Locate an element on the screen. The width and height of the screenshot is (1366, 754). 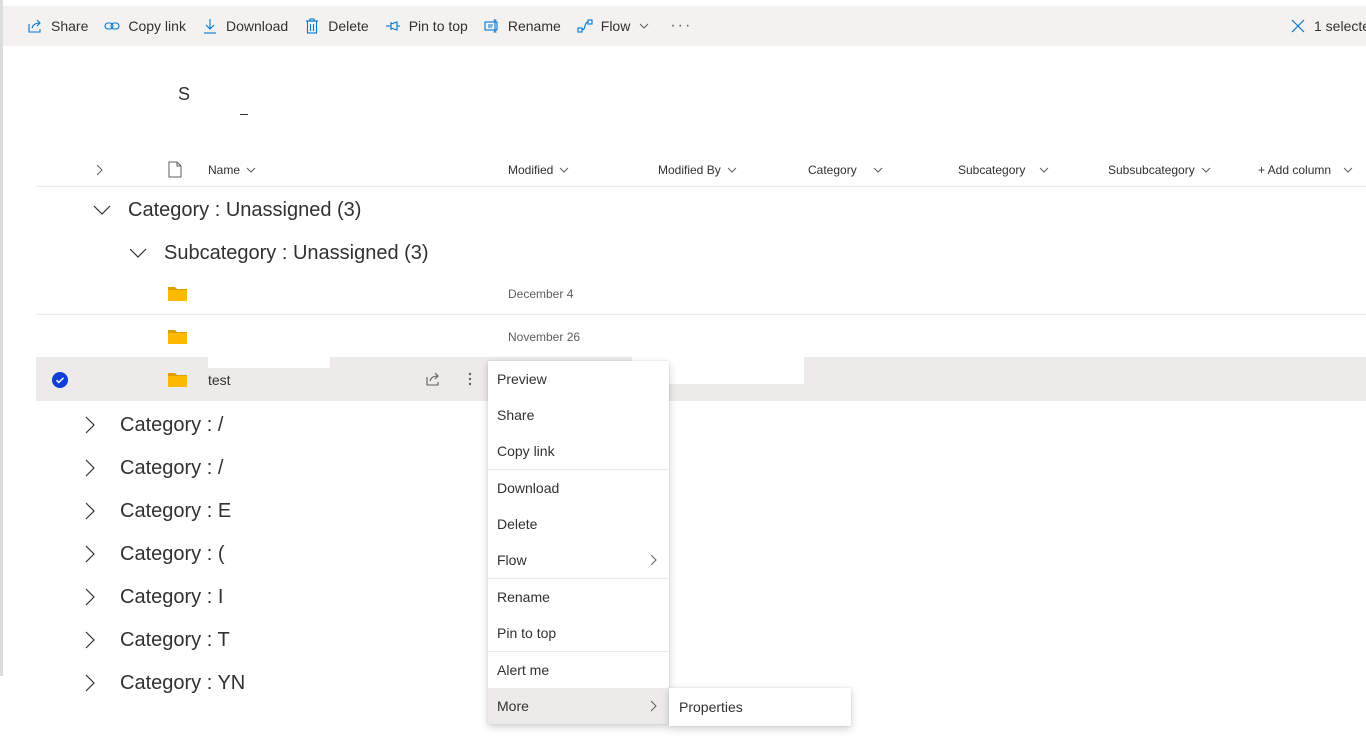
group-header-collapsed: Category : E is located at coordinates (155, 511).